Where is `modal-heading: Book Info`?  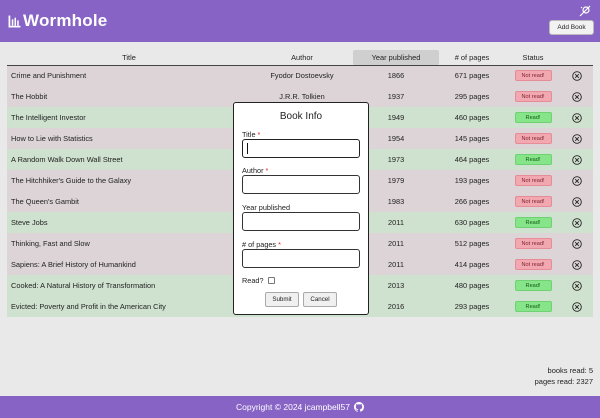 modal-heading: Book Info is located at coordinates (301, 116).